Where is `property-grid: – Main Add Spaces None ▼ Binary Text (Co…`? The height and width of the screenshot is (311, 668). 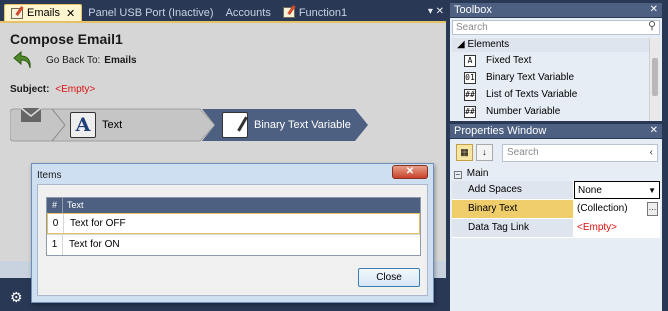 property-grid: – Main Add Spaces None ▼ Binary Text (Co… is located at coordinates (556, 202).